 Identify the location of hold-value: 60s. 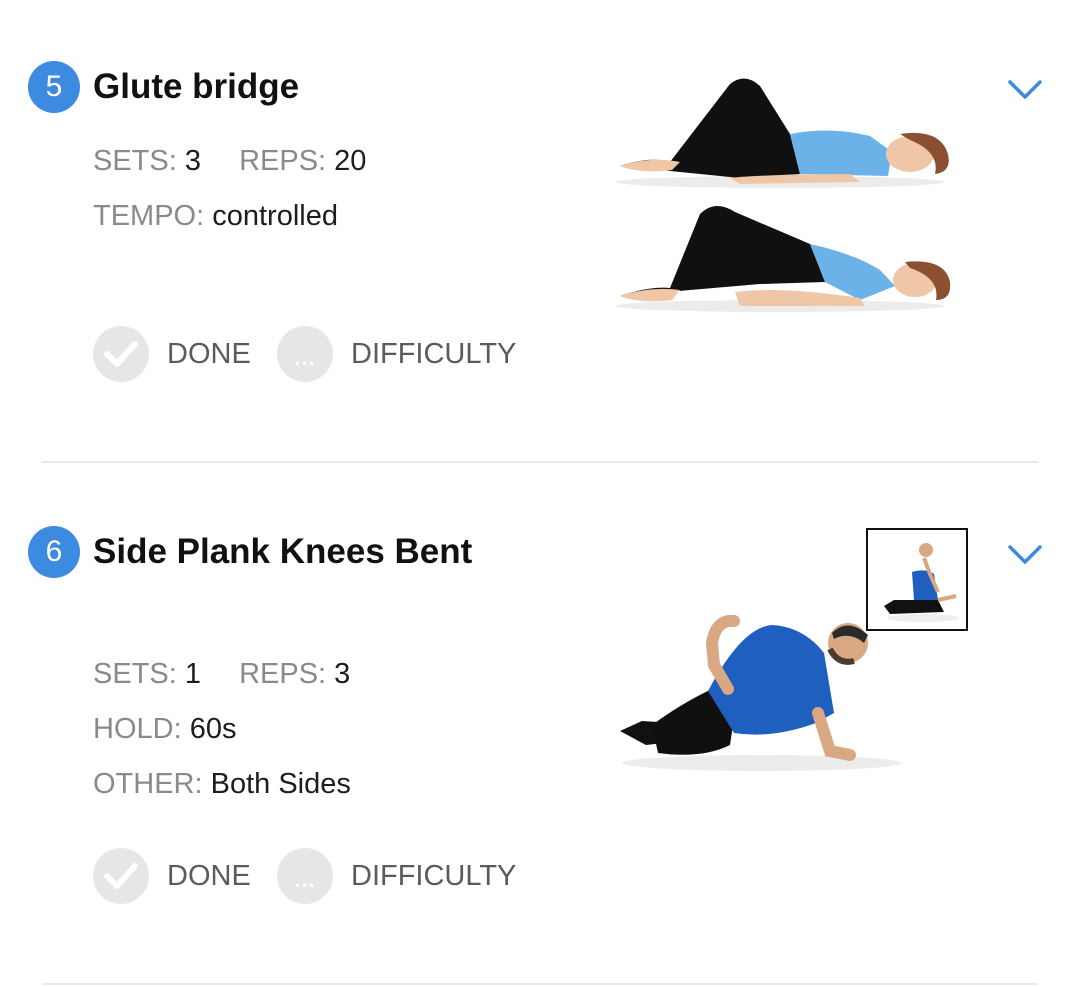
(213, 729).